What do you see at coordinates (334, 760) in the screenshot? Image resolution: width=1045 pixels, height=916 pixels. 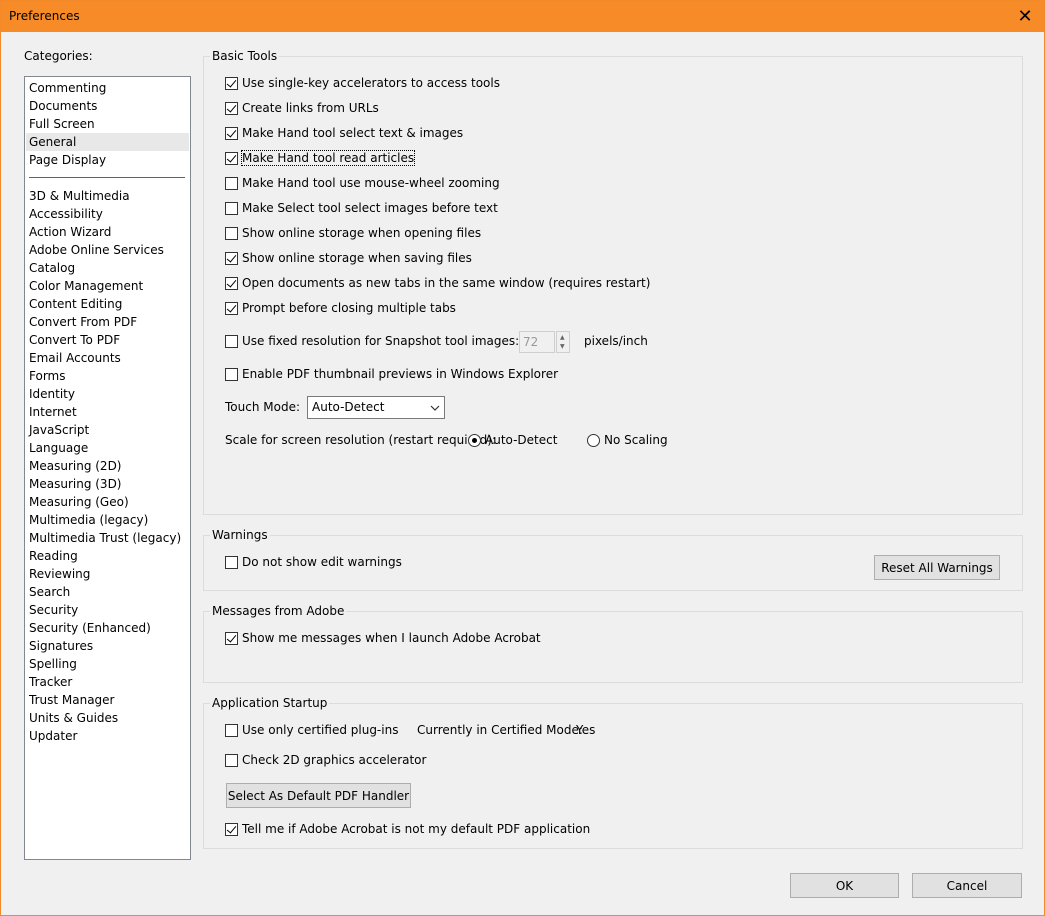 I see `graphics-accelerator-label: Check 2D graphics accelerator` at bounding box center [334, 760].